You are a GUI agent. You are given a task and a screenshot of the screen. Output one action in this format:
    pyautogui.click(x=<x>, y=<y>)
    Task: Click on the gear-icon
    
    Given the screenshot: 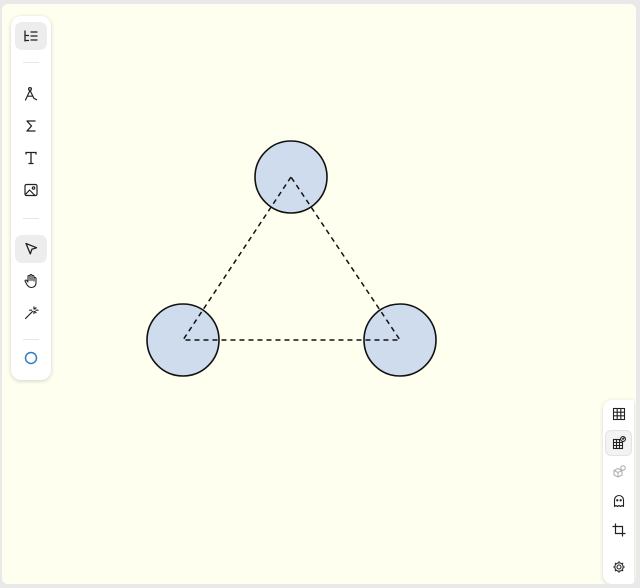 What is the action you would take?
    pyautogui.click(x=618, y=567)
    